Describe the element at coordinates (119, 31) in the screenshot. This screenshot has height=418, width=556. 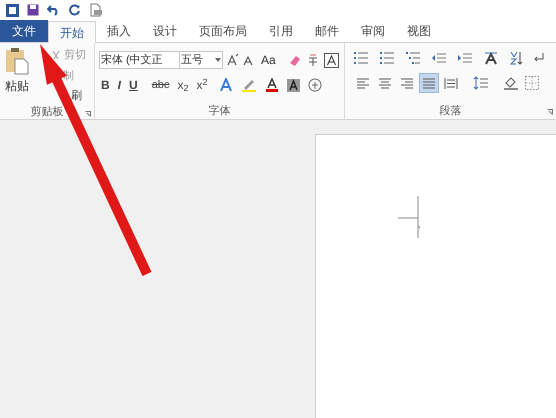
I see `ribbon-tab: 插入` at that location.